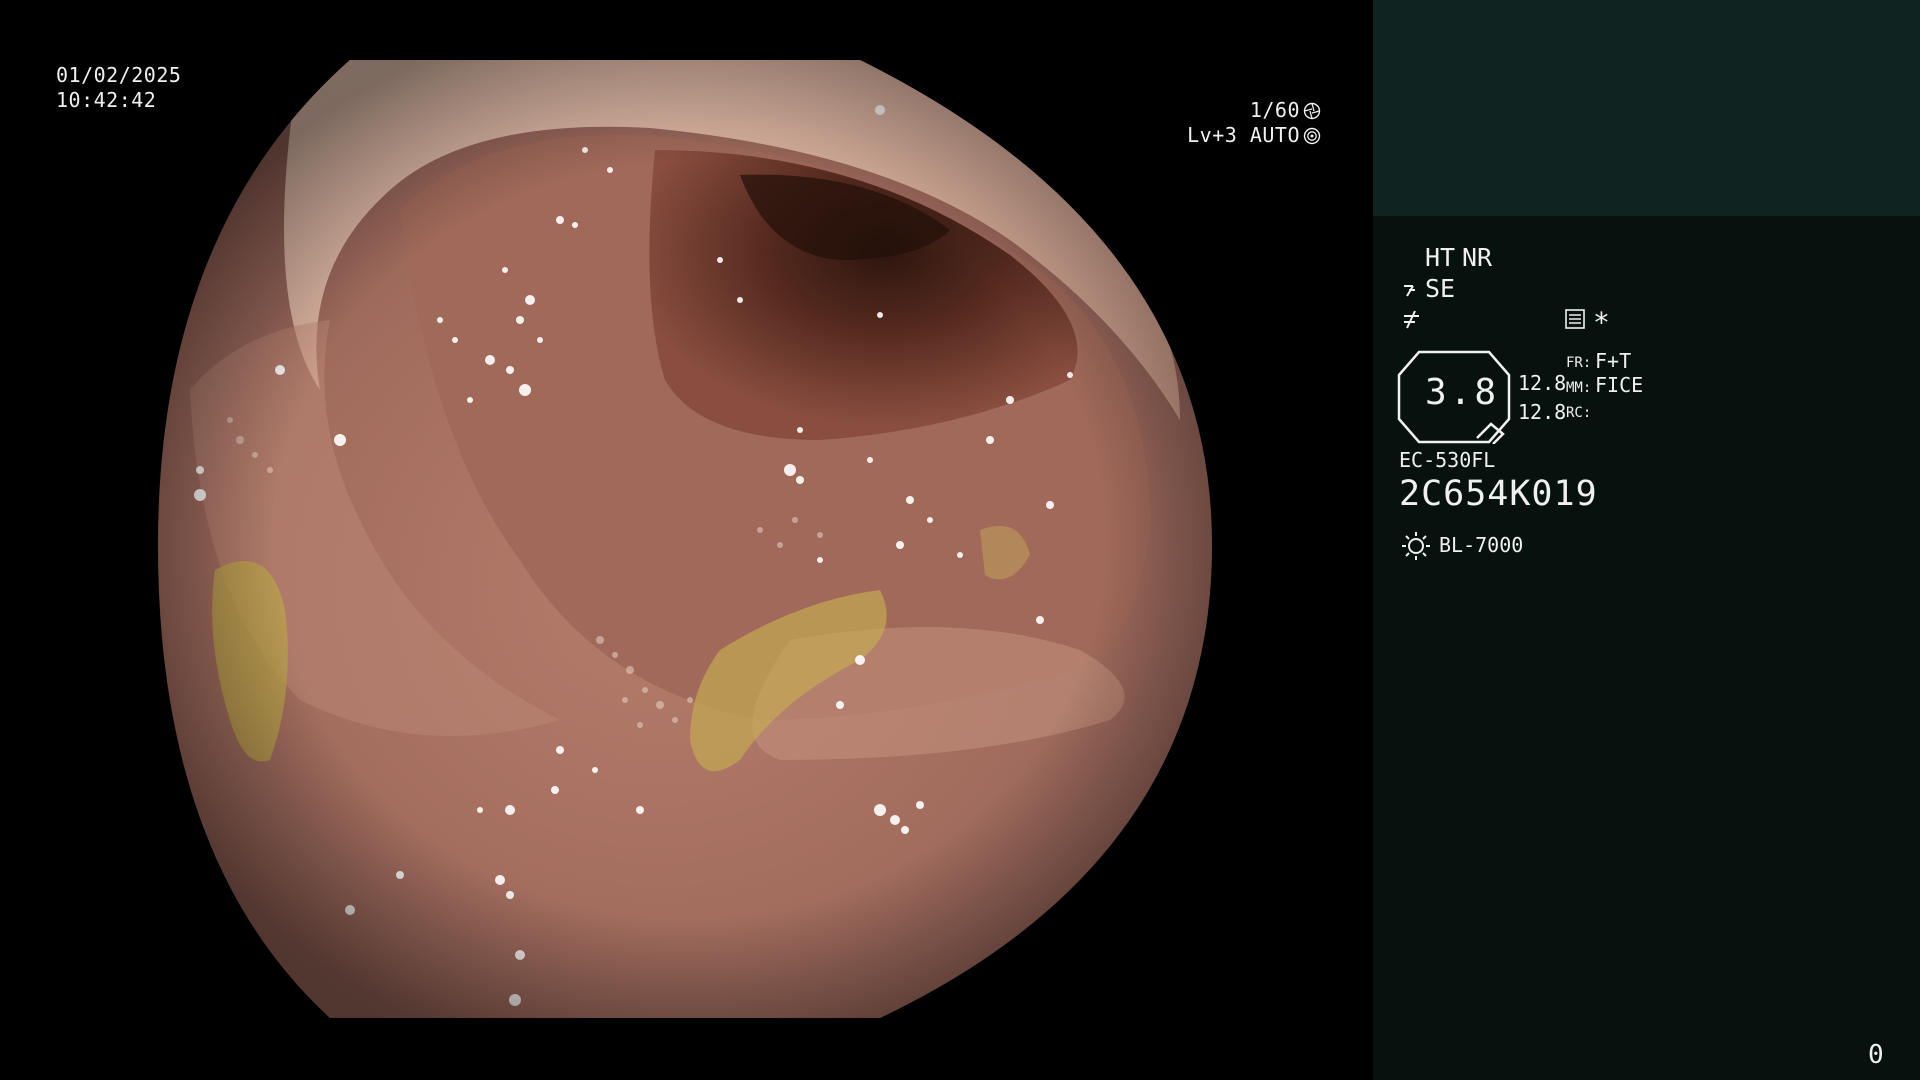 Image resolution: width=1920 pixels, height=1080 pixels. Describe the element at coordinates (1498, 494) in the screenshot. I see `scope-serial: 2C654K019` at that location.